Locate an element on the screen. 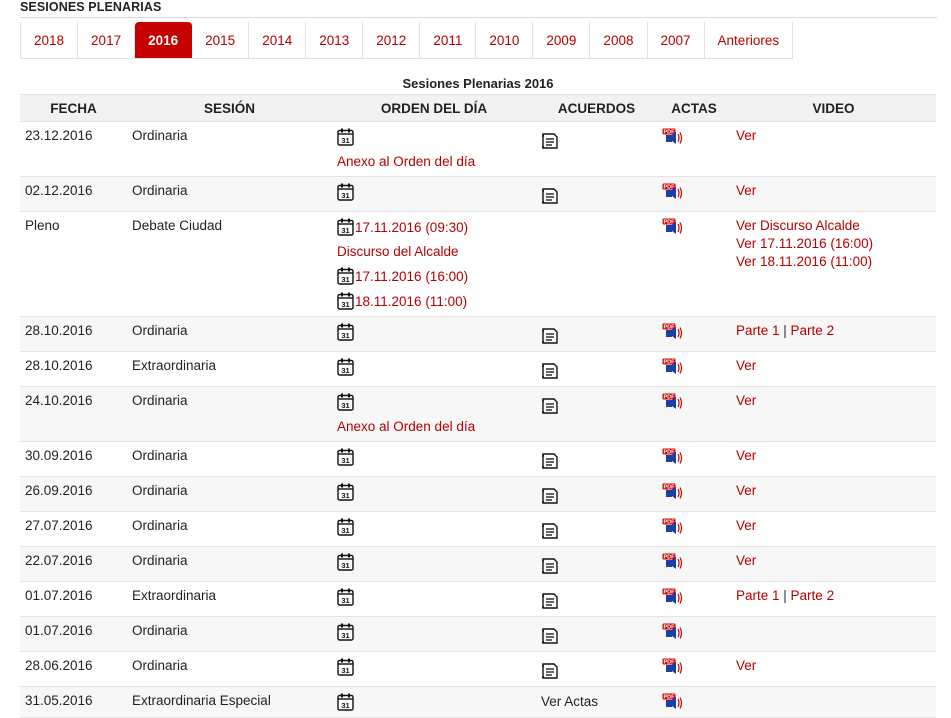  tab-2013: 2013 is located at coordinates (335, 40).